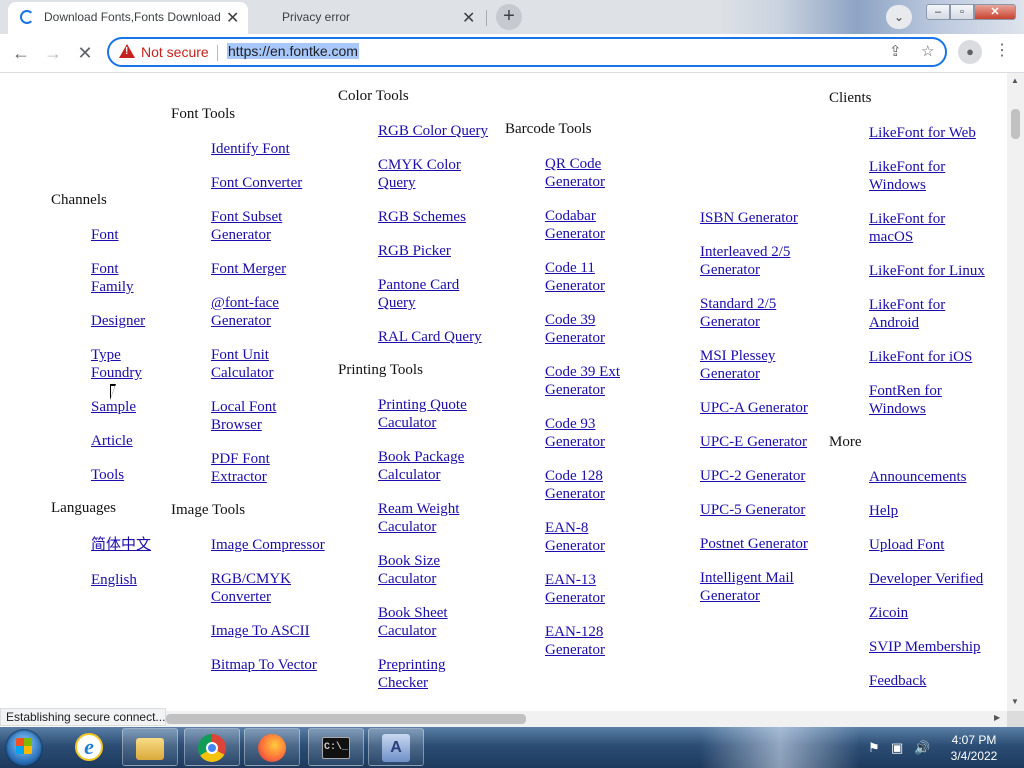 This screenshot has height=768, width=1024. I want to click on vertical-scrollbar: ▲ ▼, so click(1015, 392).